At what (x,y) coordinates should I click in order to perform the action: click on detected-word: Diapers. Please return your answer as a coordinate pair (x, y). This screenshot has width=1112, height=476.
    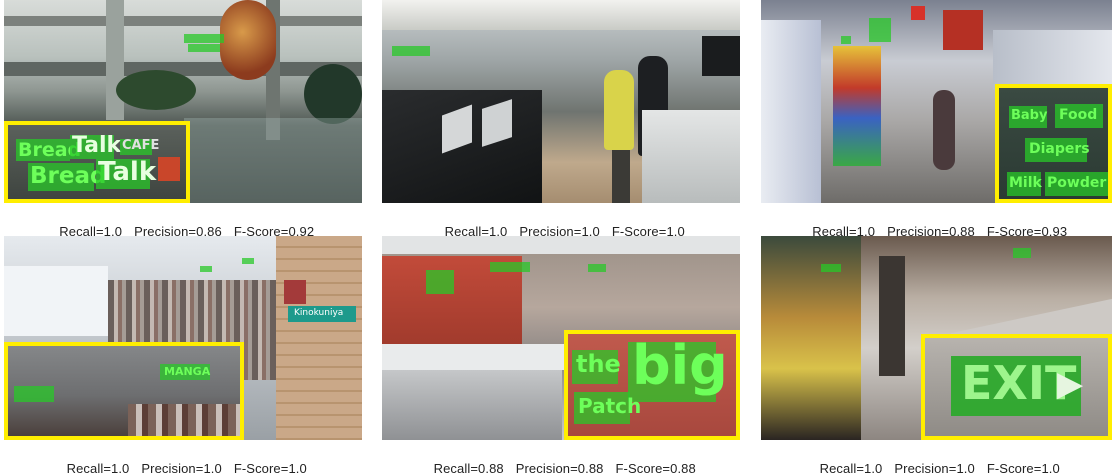
    Looking at the image, I should click on (1059, 149).